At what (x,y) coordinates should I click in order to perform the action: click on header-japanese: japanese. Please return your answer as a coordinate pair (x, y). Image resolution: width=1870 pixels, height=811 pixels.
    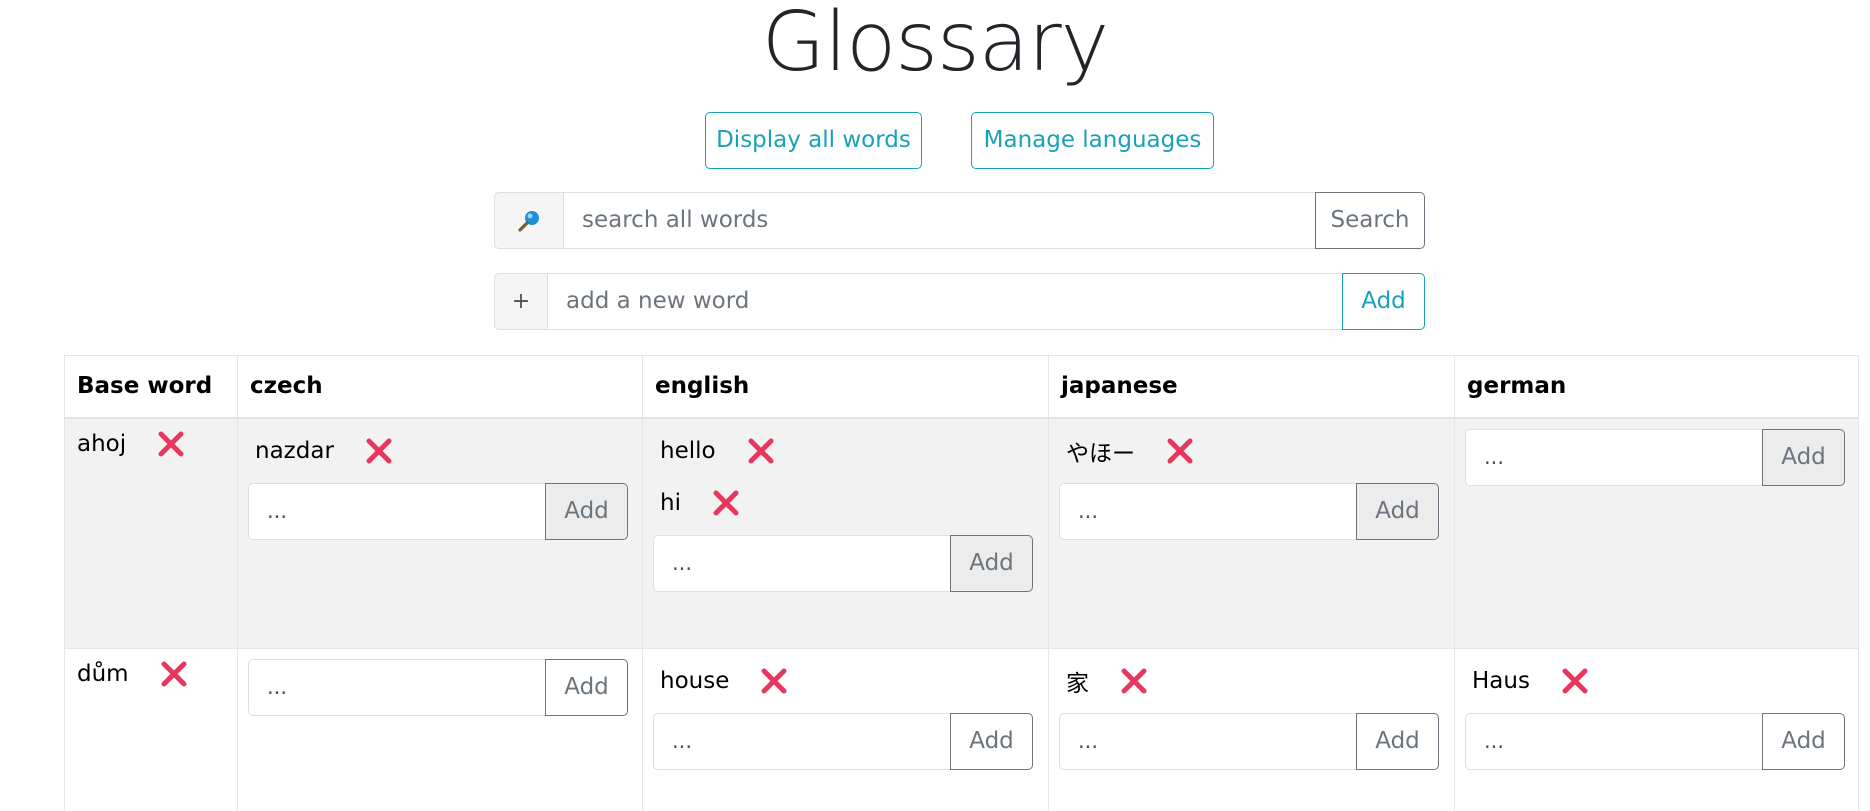
    Looking at the image, I should click on (1251, 387).